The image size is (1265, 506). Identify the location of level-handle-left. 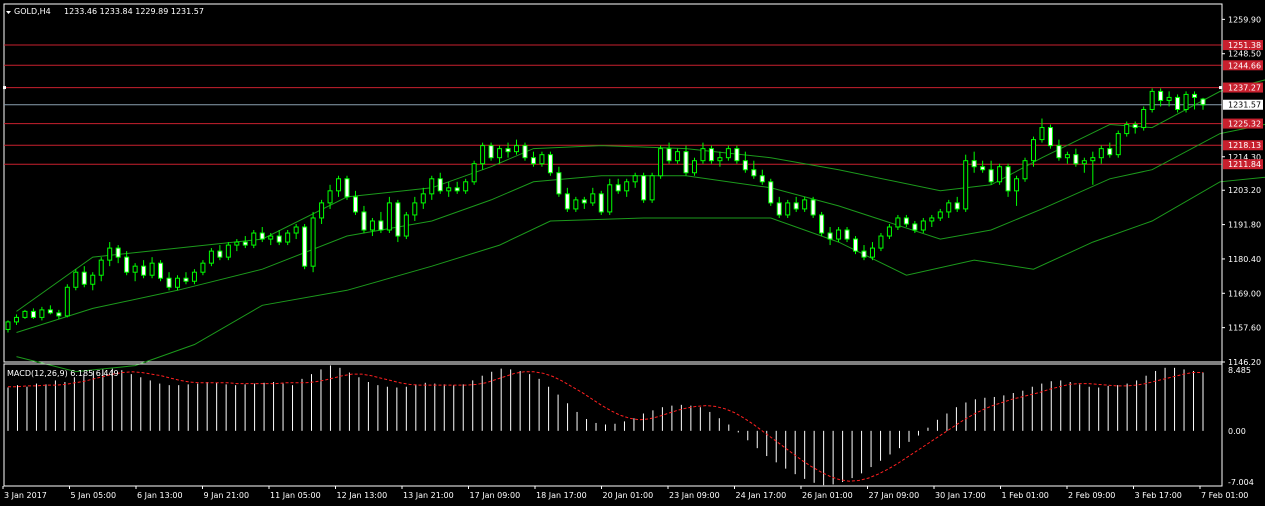
(4, 88).